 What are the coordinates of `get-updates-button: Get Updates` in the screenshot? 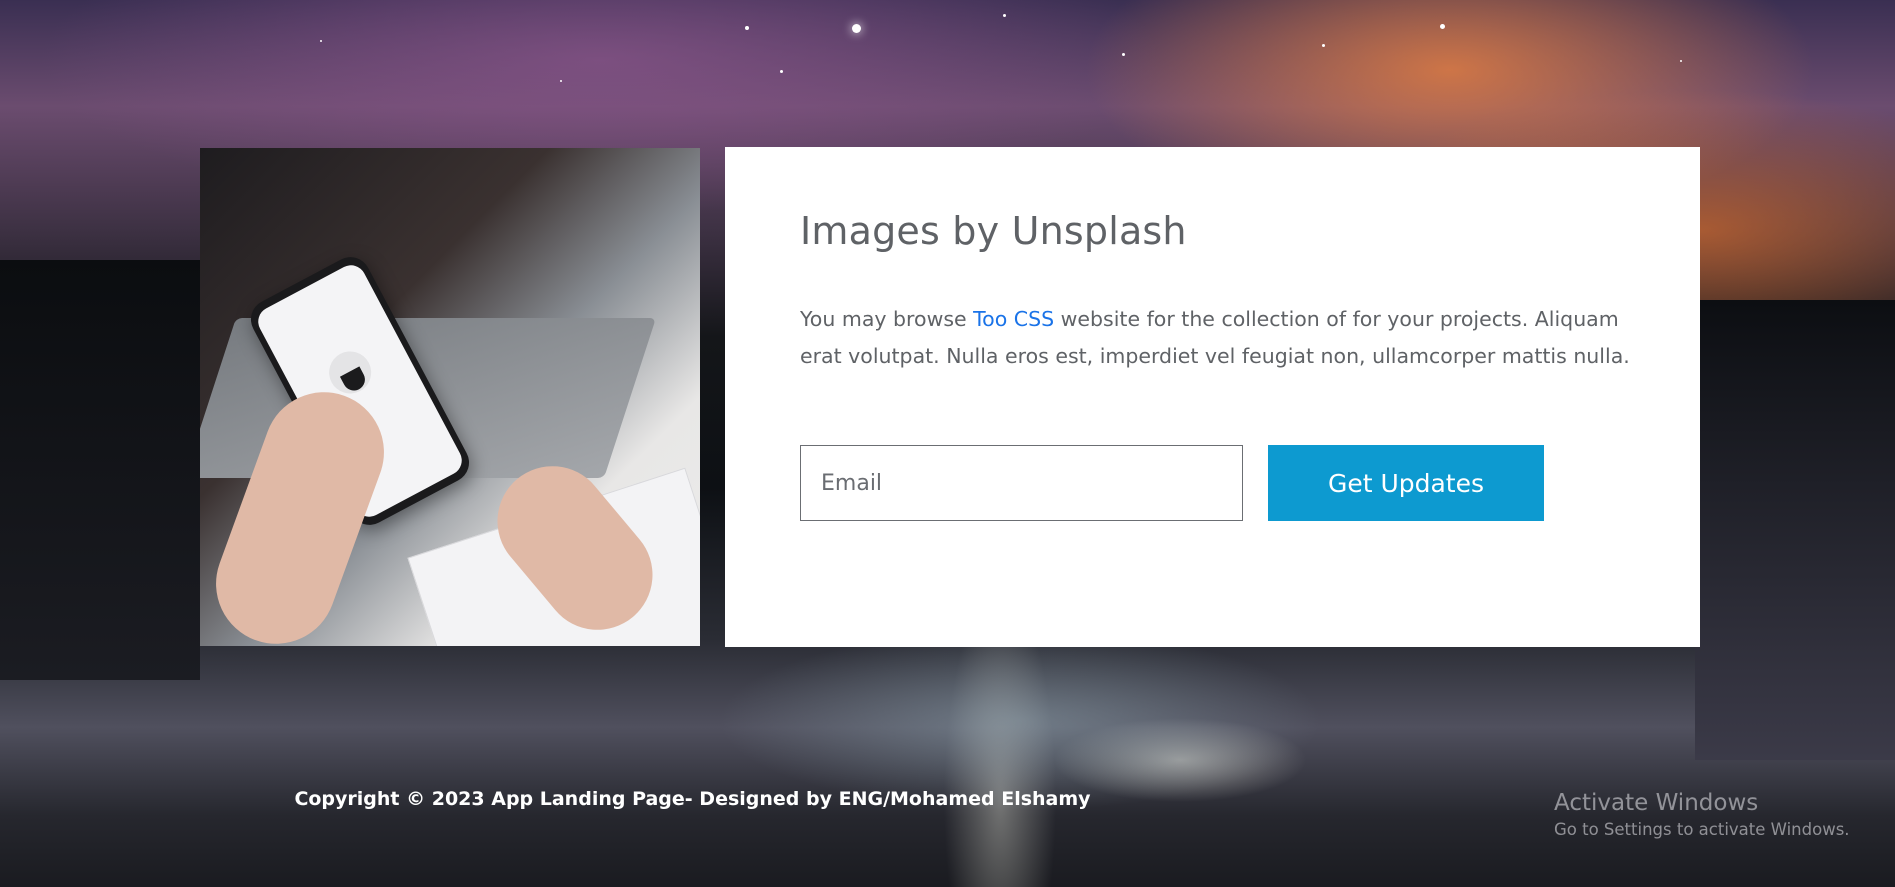 It's located at (1406, 483).